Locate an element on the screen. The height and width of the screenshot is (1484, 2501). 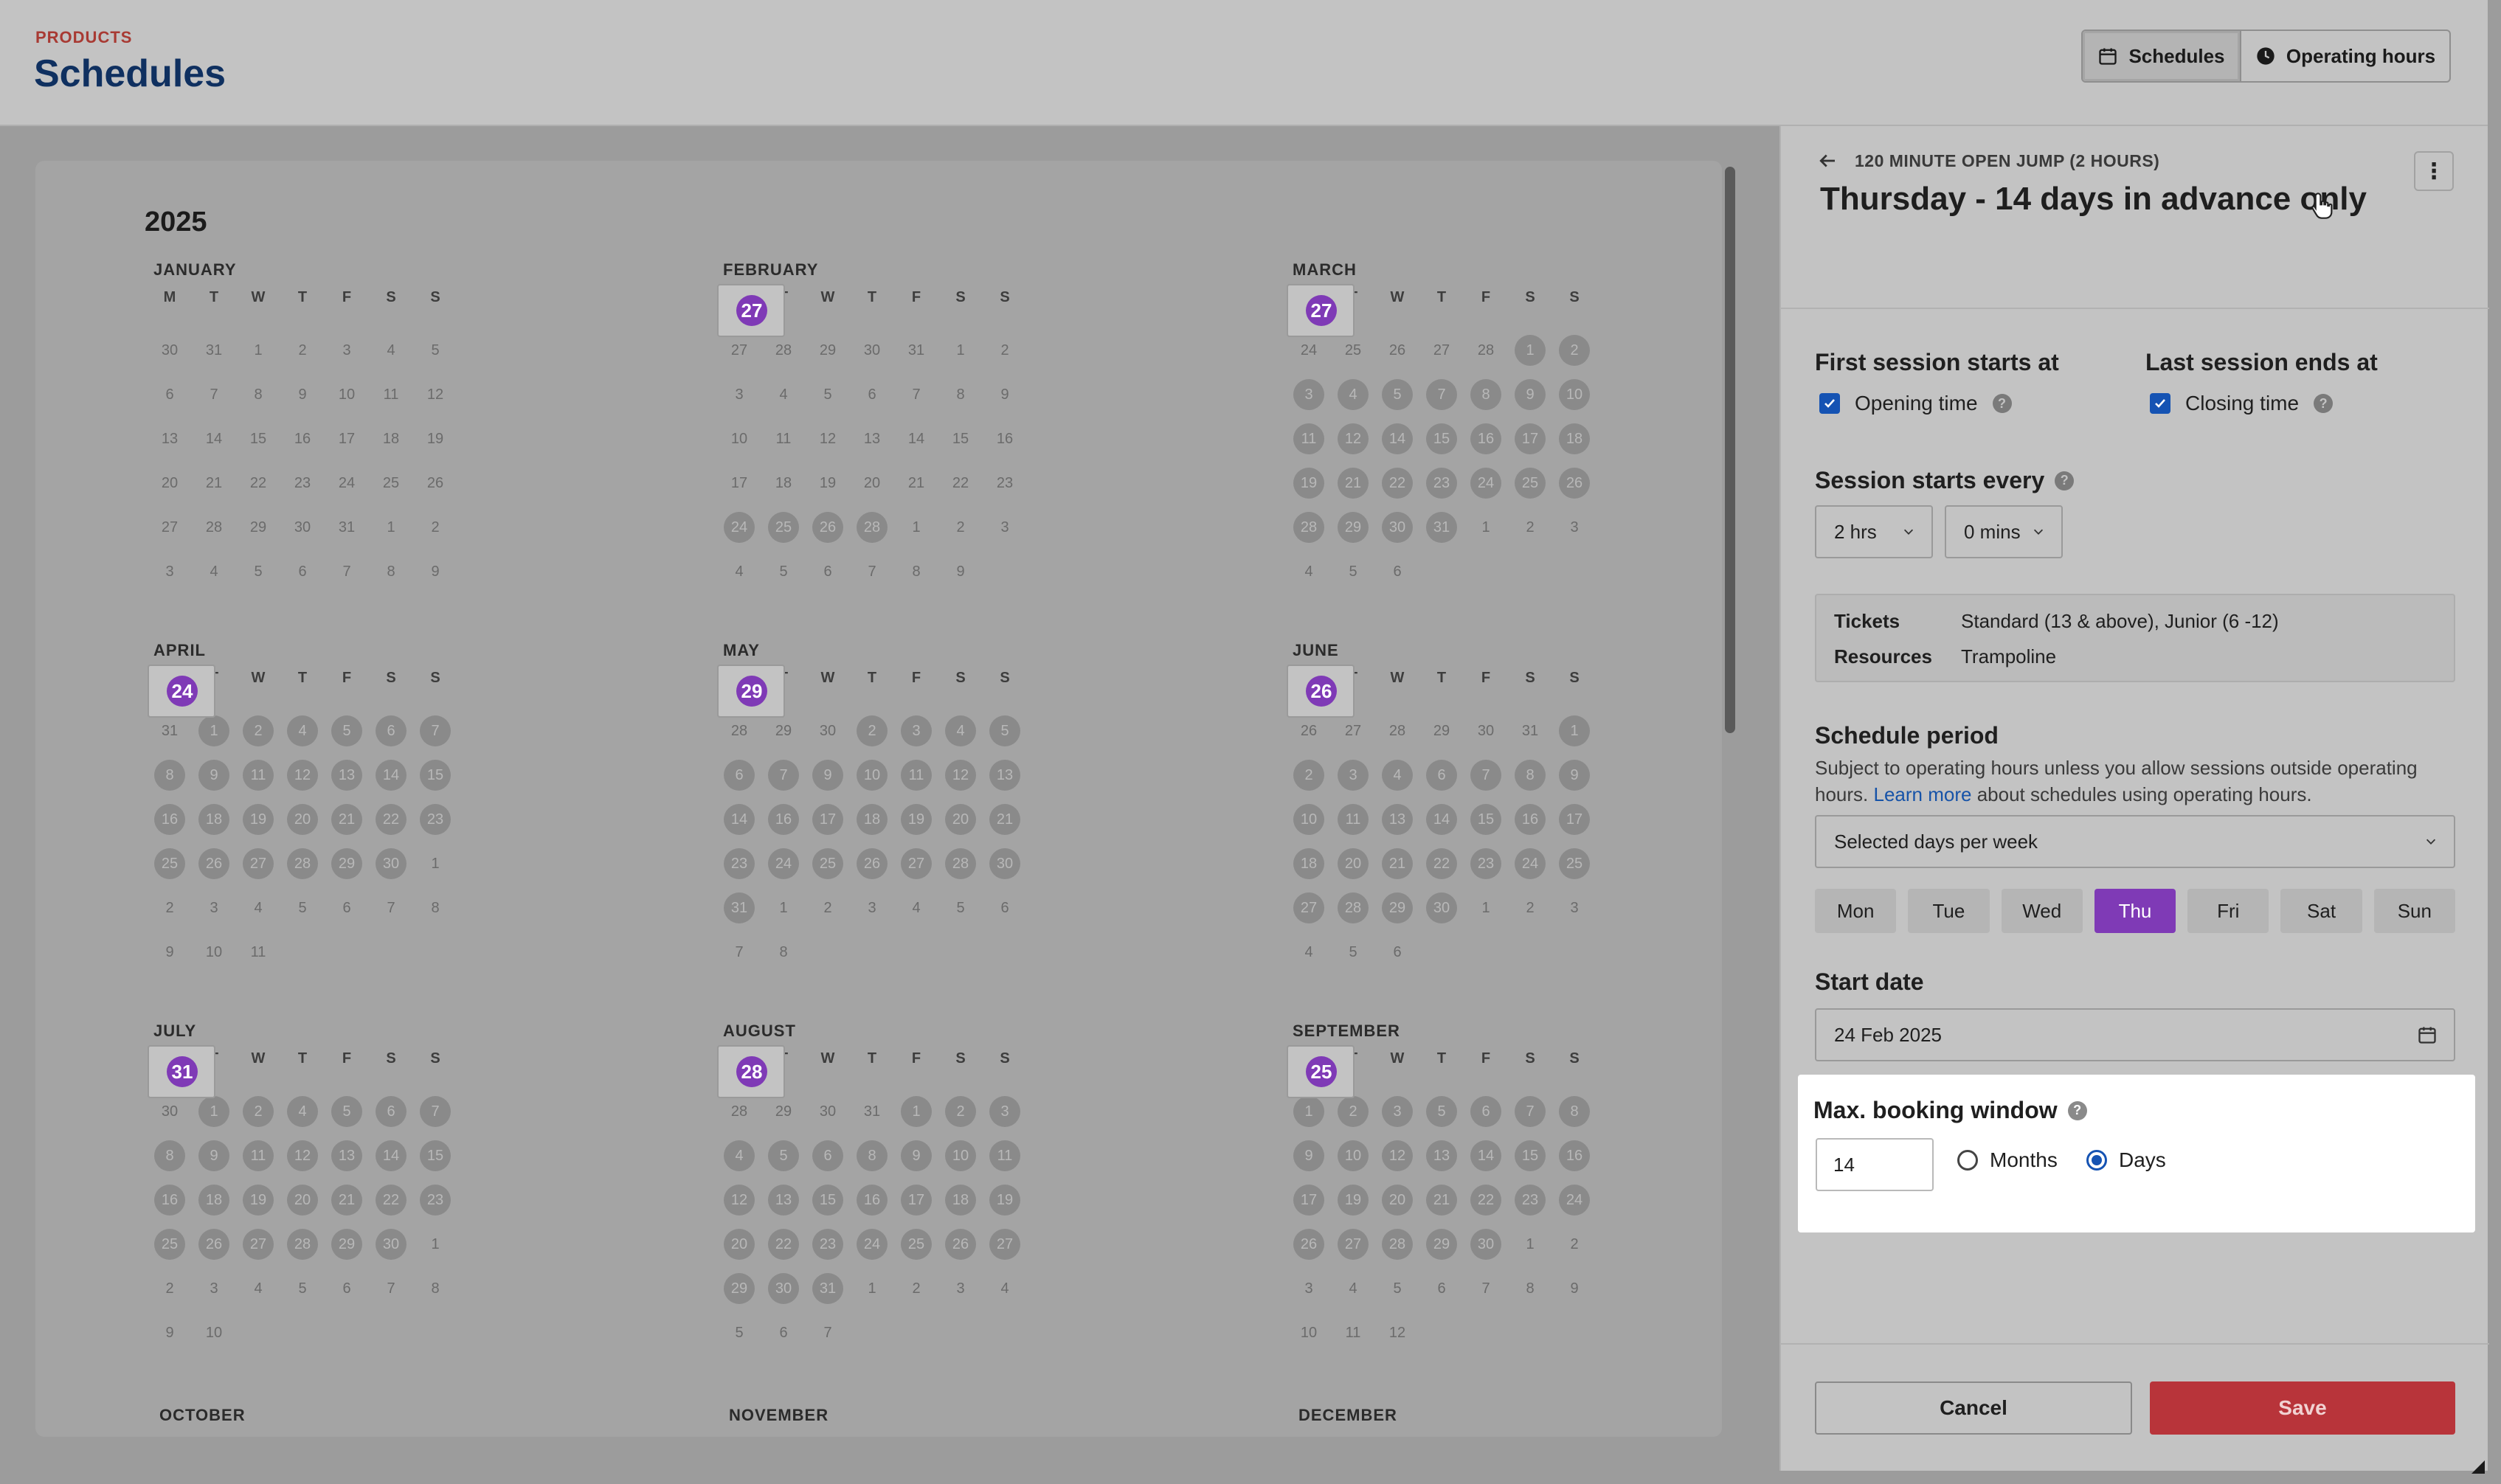
cancel-button: Cancel is located at coordinates (1973, 1408).